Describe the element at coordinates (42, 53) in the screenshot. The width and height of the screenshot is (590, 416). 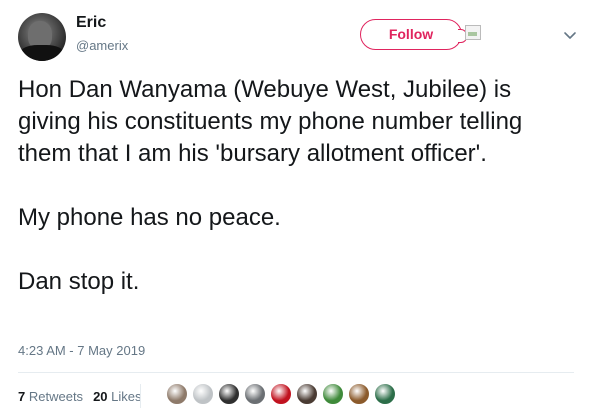
I see `avatar-suit` at that location.